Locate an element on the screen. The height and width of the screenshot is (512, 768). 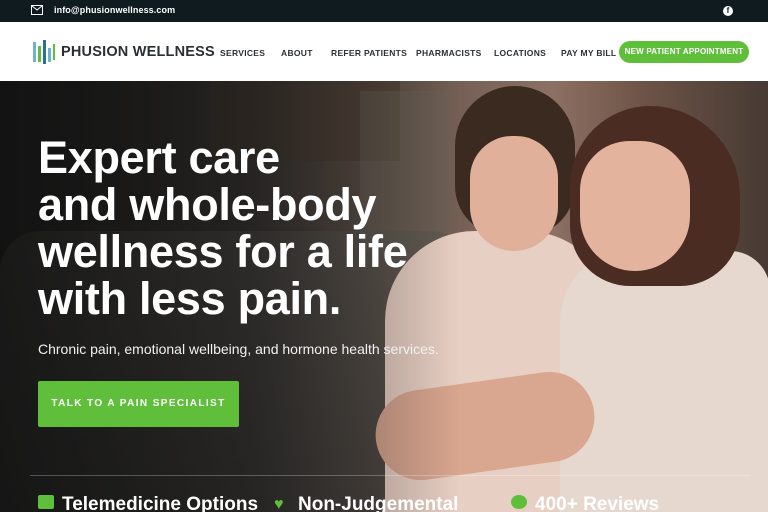
feature-reviews: 400+ Reviews is located at coordinates (585, 503).